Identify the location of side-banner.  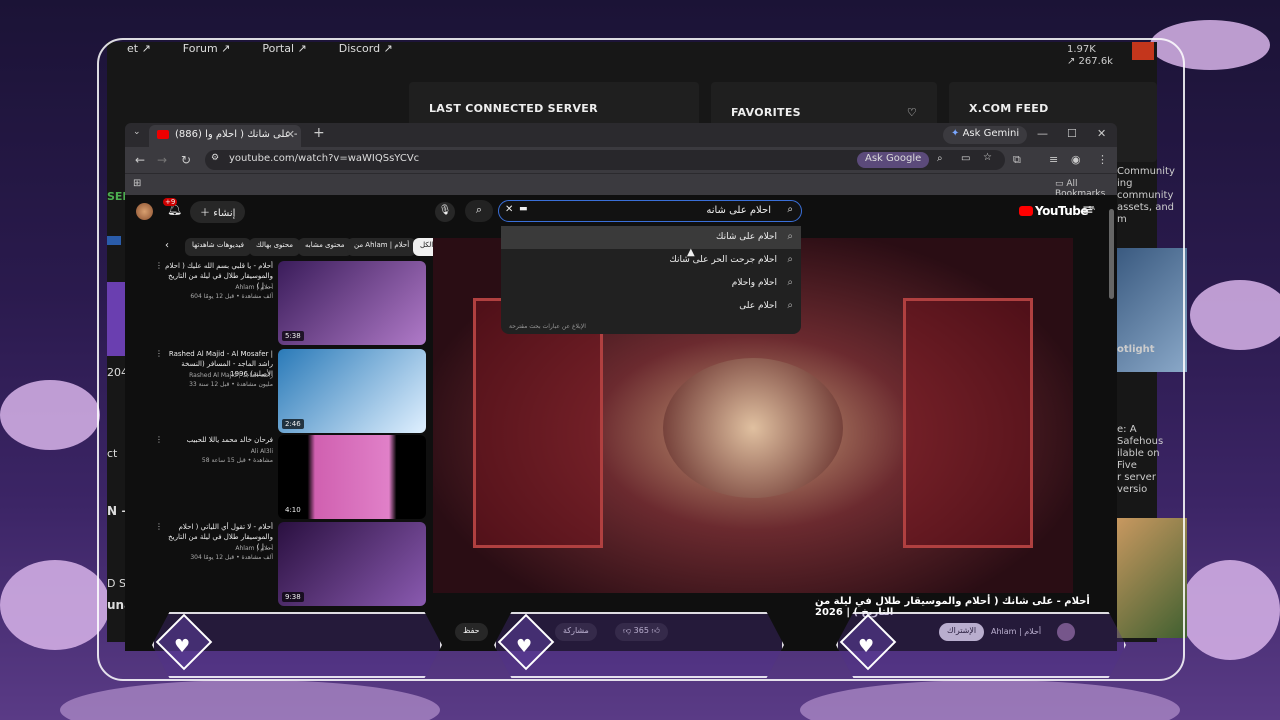
(116, 319).